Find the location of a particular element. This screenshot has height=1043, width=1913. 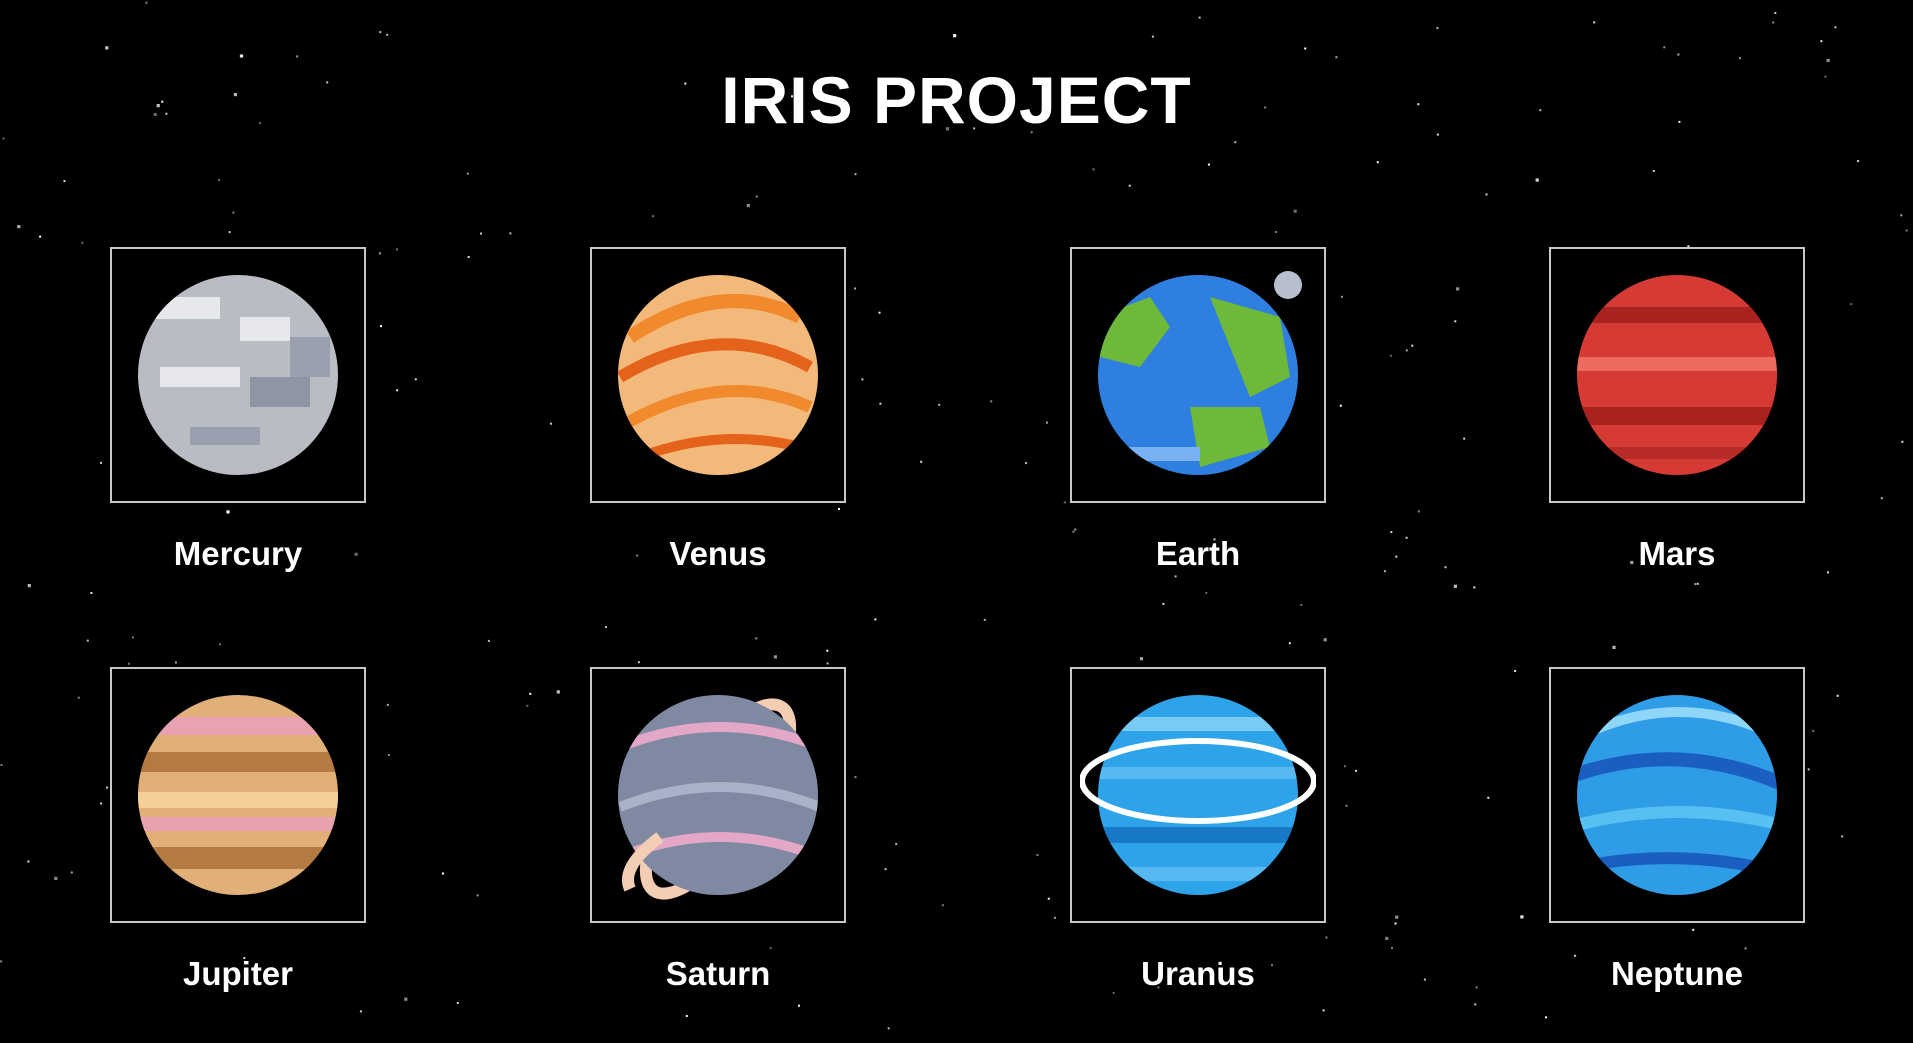

uranus-icon is located at coordinates (1198, 795).